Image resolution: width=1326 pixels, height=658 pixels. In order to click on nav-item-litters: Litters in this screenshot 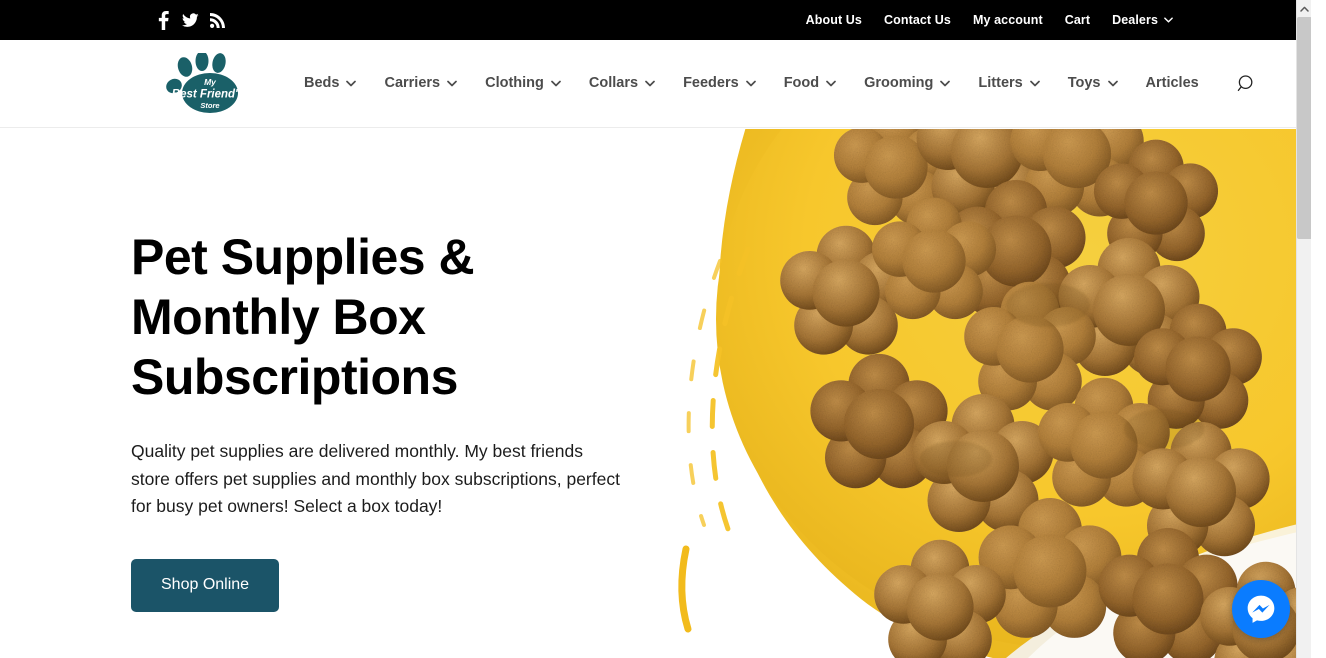, I will do `click(1008, 83)`.